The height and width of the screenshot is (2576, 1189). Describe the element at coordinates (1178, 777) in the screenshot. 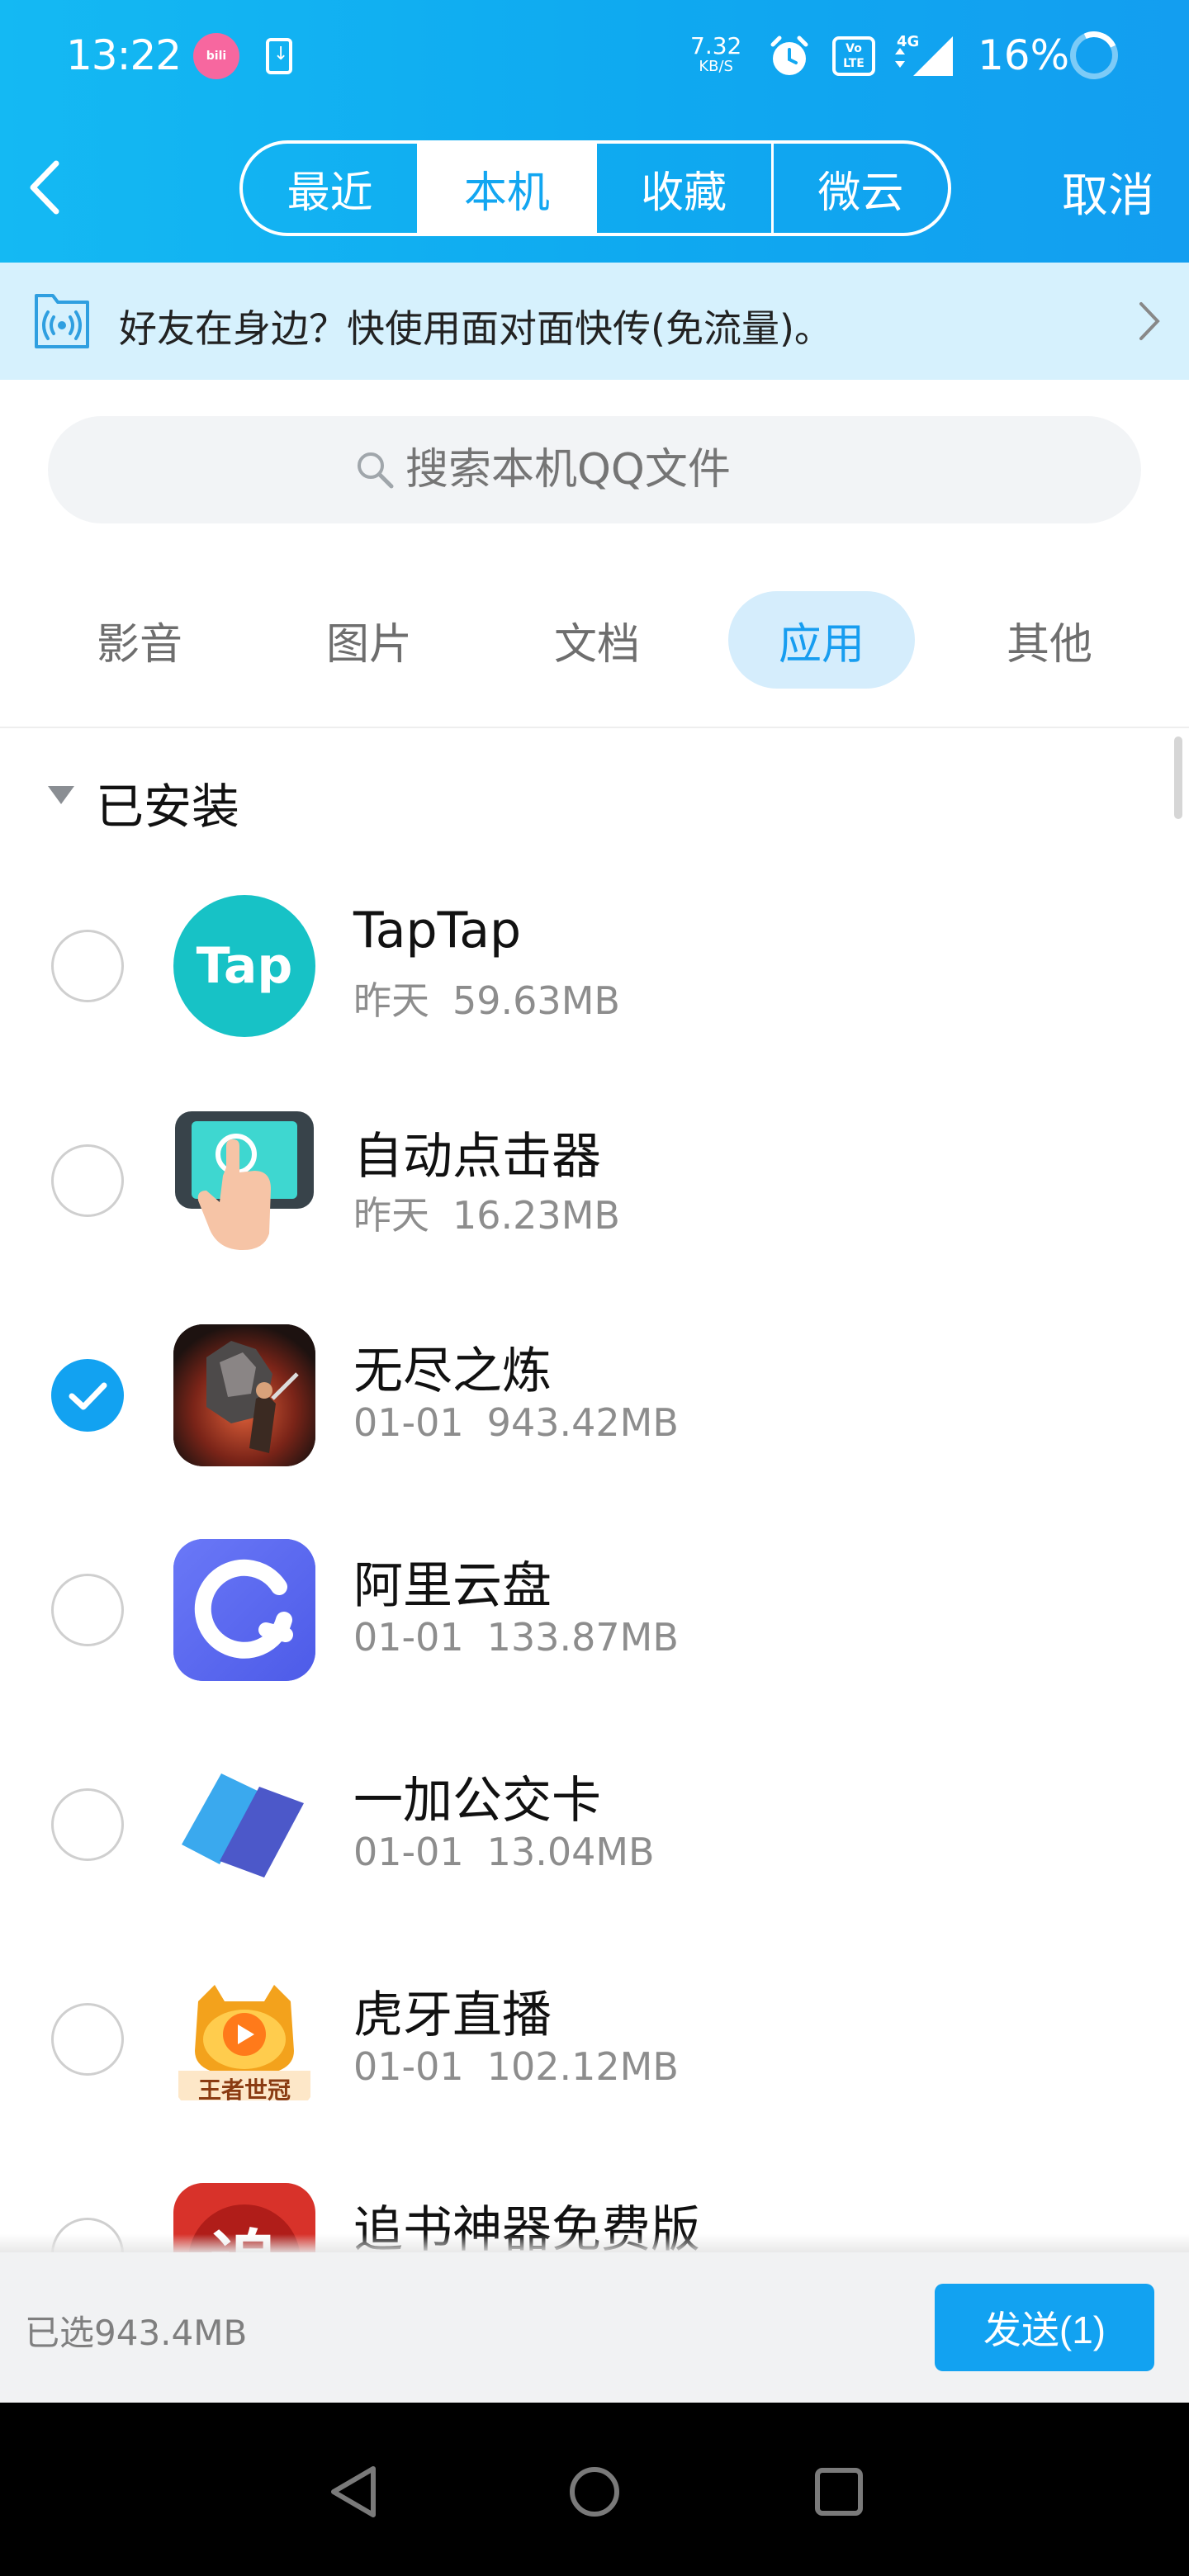

I see `scrollbar` at that location.